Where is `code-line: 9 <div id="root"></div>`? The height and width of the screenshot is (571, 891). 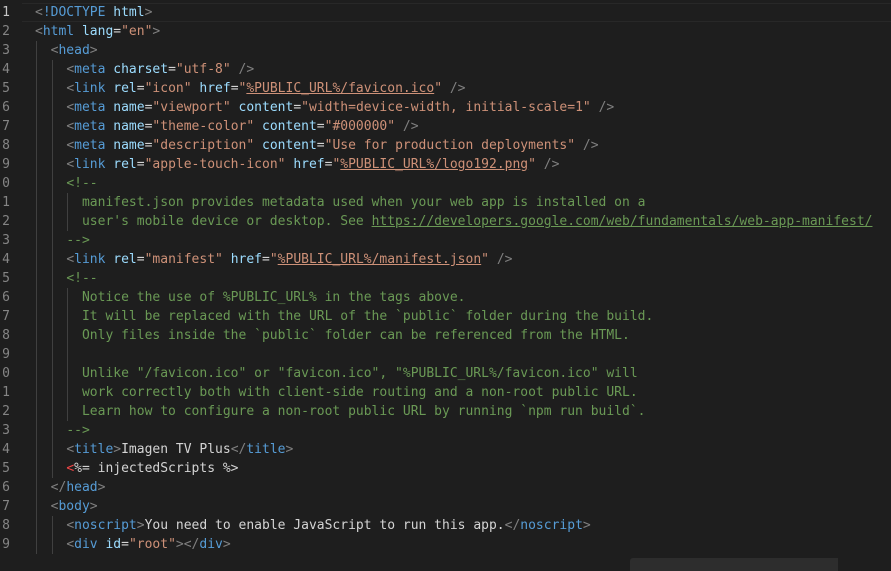 code-line: 9 <div id="root"></div> is located at coordinates (445, 544).